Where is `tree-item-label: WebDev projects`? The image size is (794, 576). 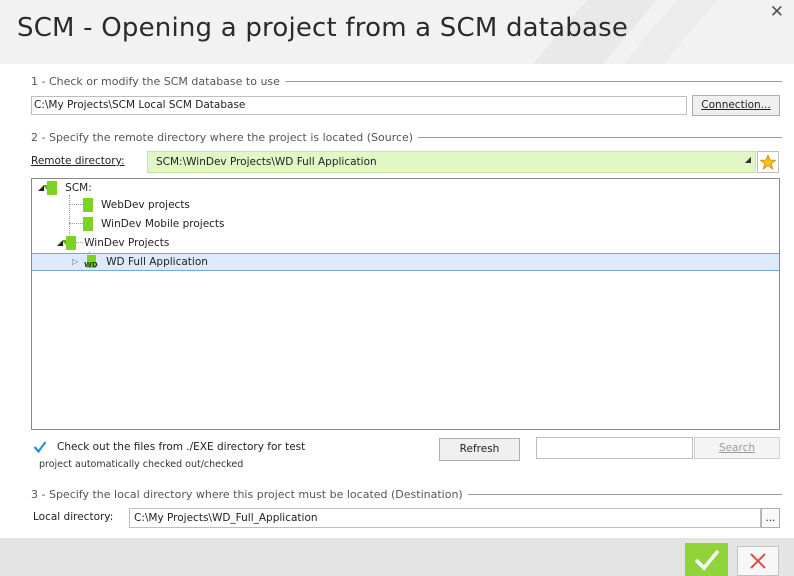 tree-item-label: WebDev projects is located at coordinates (145, 204).